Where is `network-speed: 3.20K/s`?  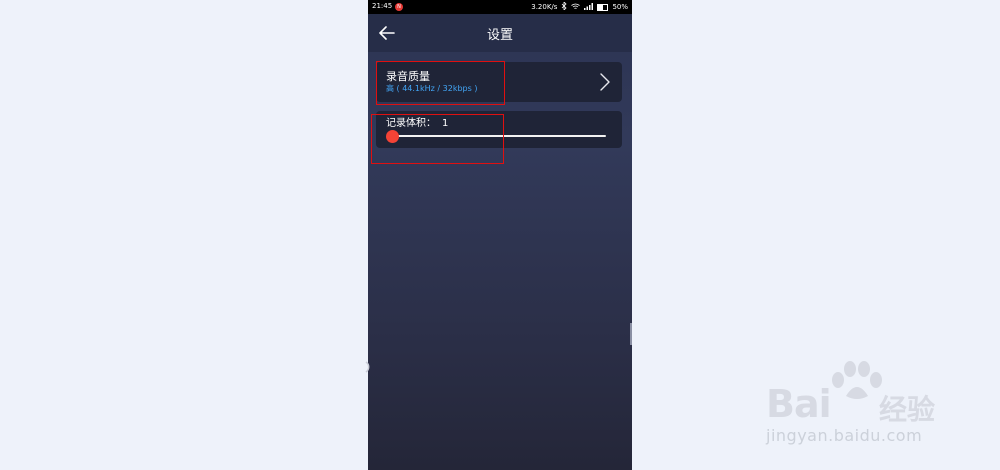
network-speed: 3.20K/s is located at coordinates (544, 7).